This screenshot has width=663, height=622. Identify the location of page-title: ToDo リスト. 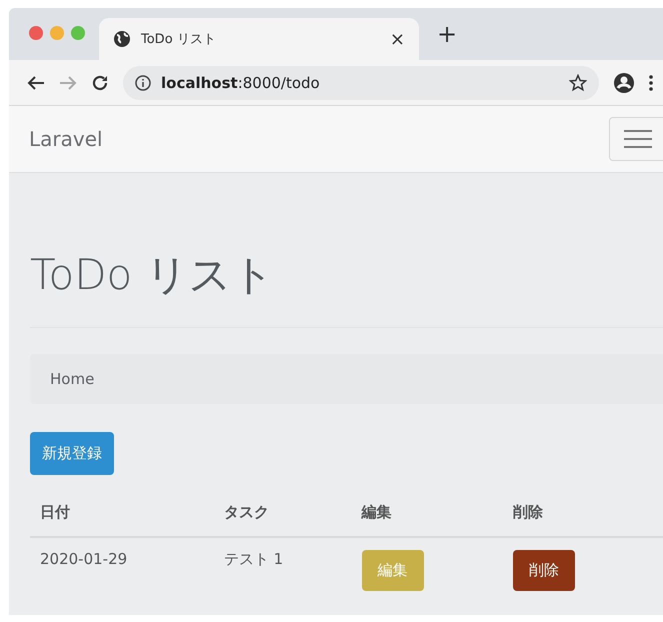
(346, 287).